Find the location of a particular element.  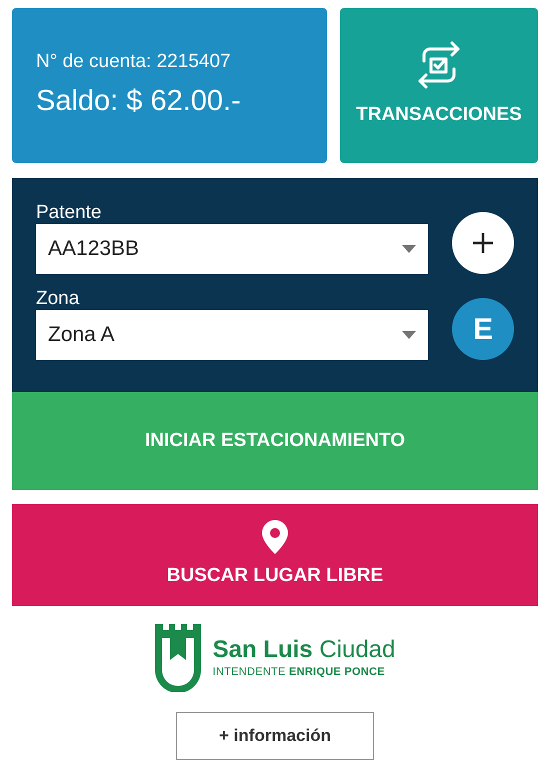

castle-shield-icon is located at coordinates (177, 658).